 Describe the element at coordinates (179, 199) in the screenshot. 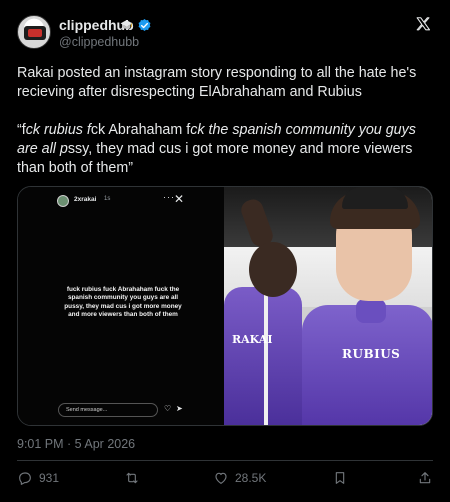

I see `close-icon: ✕` at that location.